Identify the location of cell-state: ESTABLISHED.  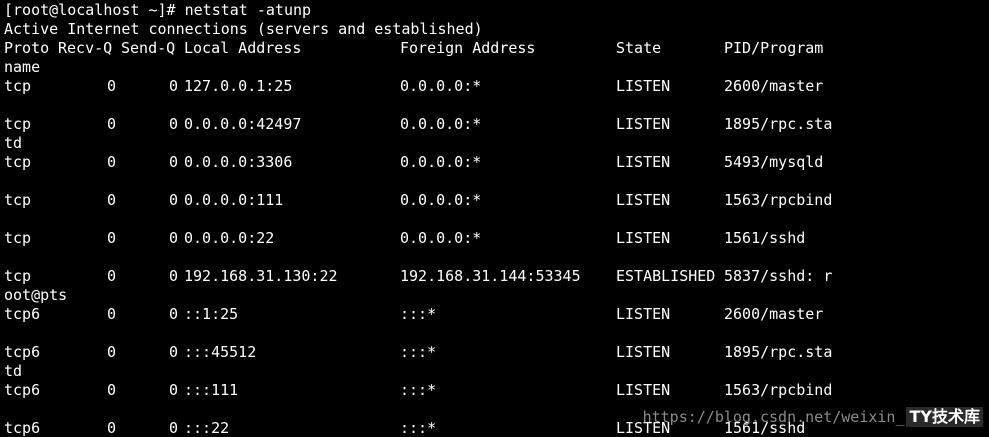
(666, 276).